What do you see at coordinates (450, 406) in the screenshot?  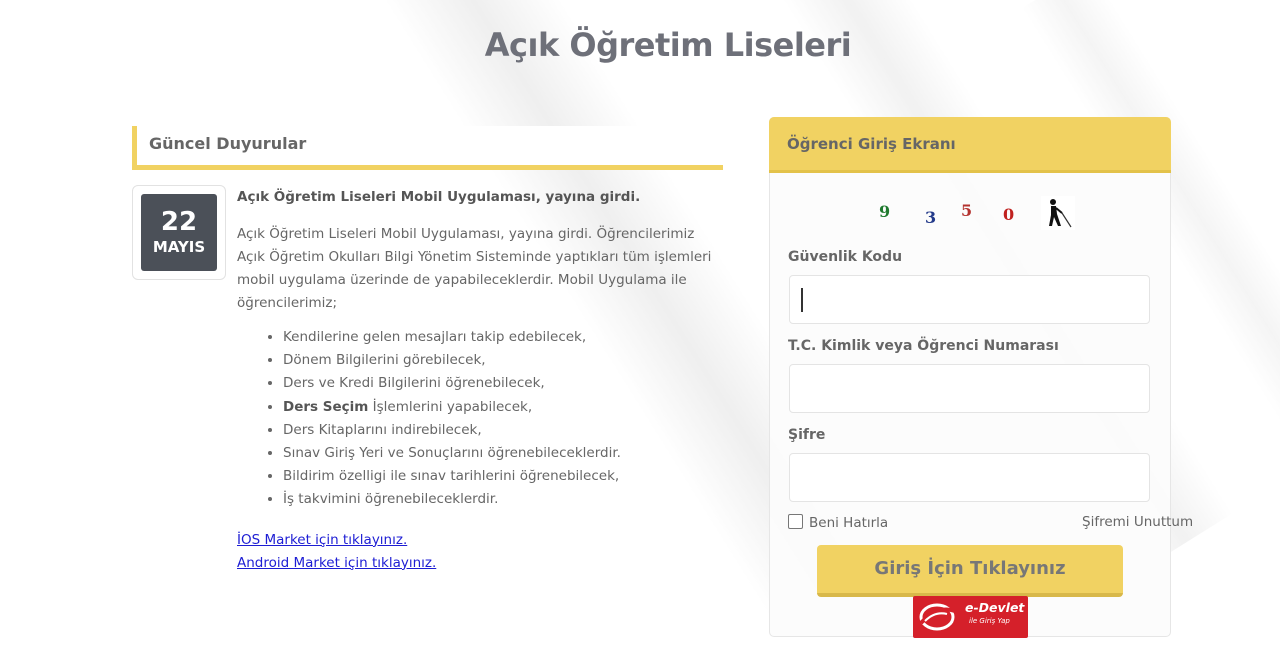 I see `list-item-rest: İşlemlerini yapabilecek,` at bounding box center [450, 406].